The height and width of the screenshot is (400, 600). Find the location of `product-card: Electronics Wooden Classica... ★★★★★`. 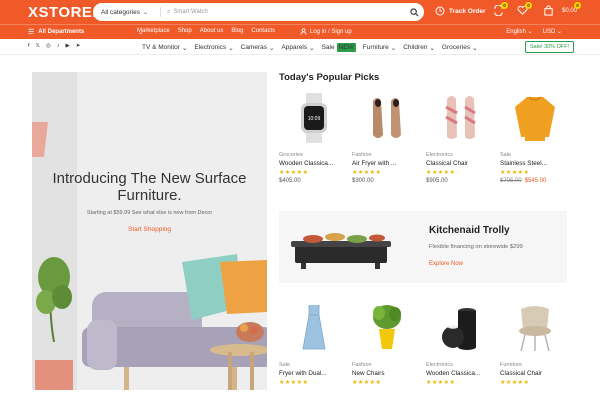

product-card: Electronics Wooden Classica... ★★★★★ is located at coordinates (461, 342).